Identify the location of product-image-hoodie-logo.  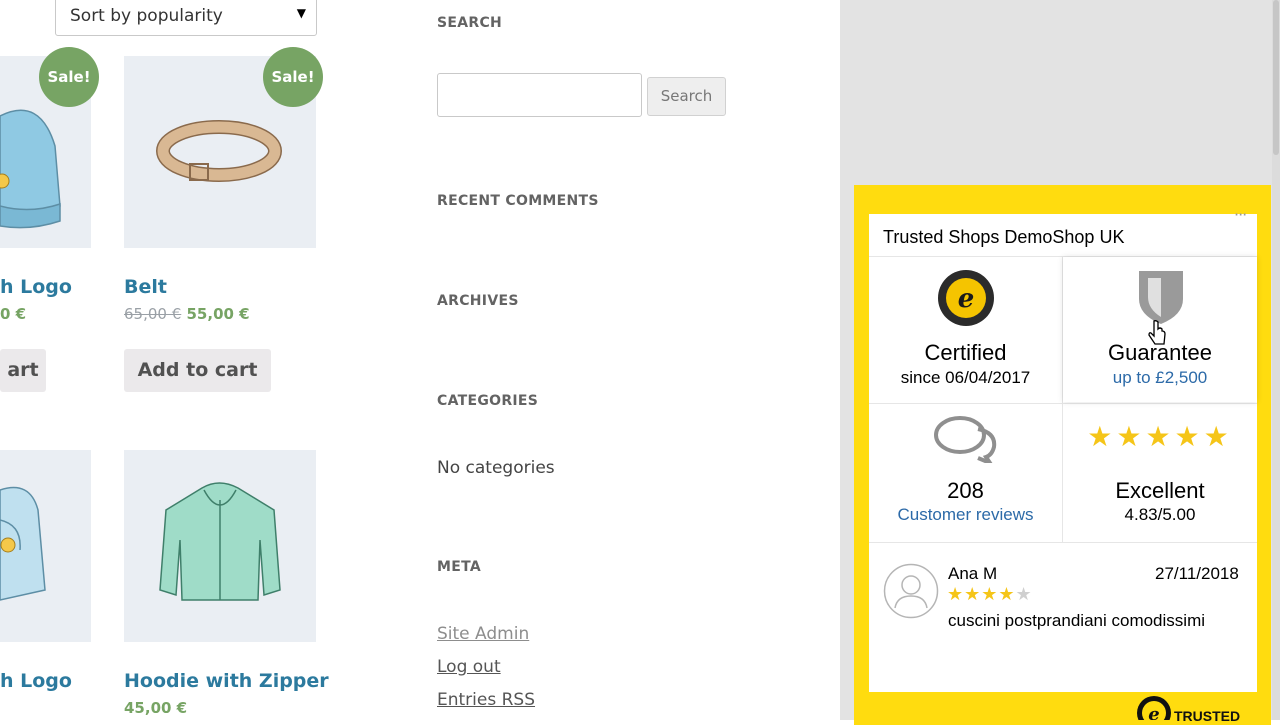
(45, 546).